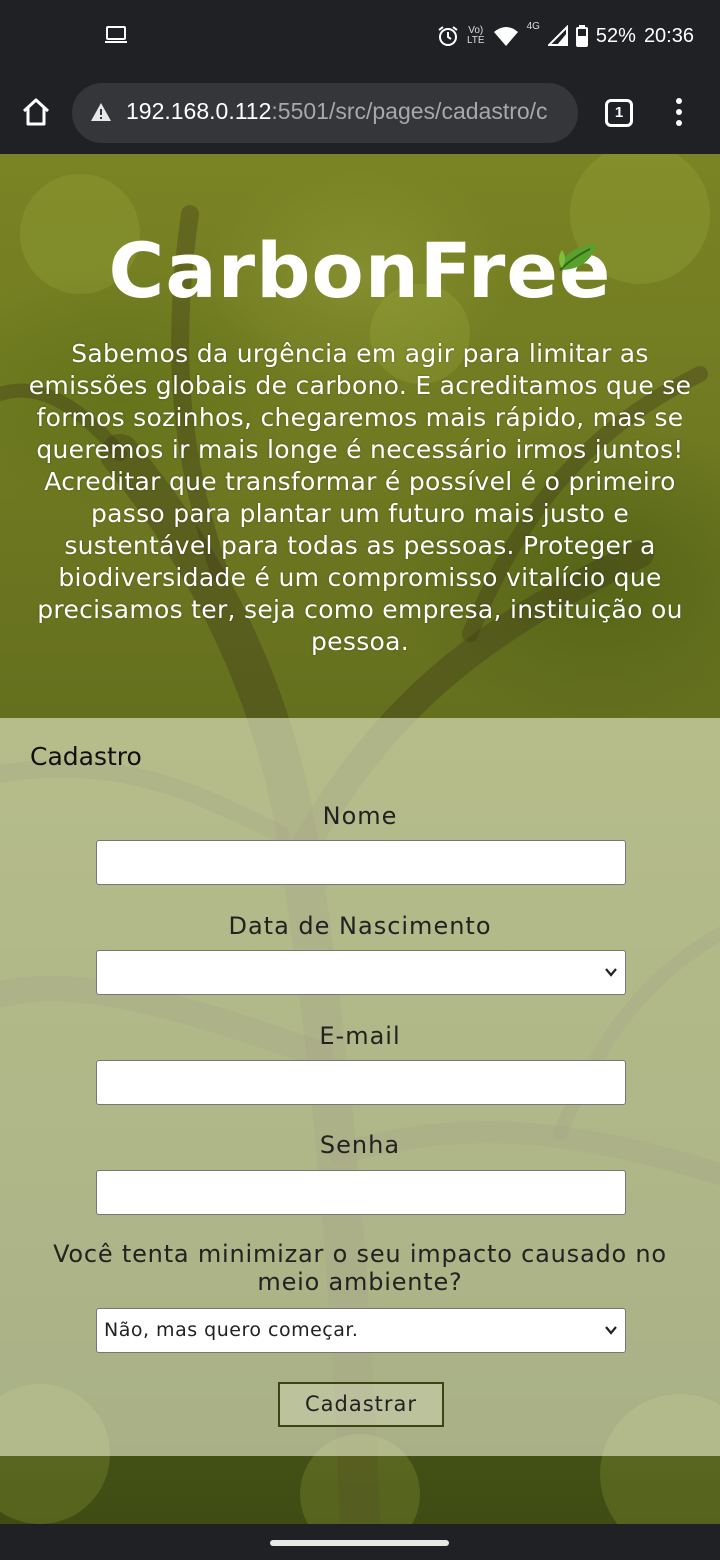 This screenshot has width=720, height=1560. I want to click on tab-switcher-button: 1, so click(619, 113).